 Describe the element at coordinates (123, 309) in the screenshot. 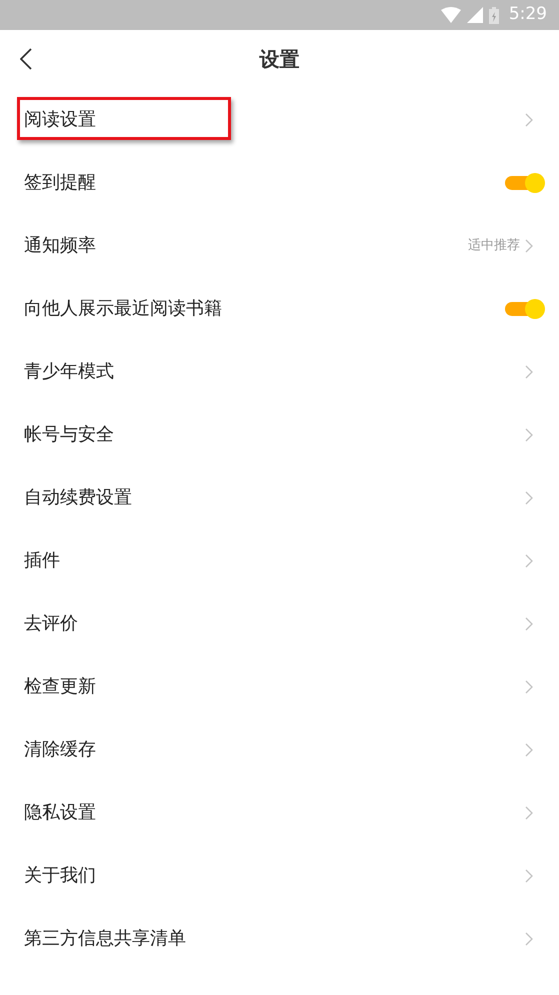

I see `row-label: 向他人展示最近阅读书籍` at that location.